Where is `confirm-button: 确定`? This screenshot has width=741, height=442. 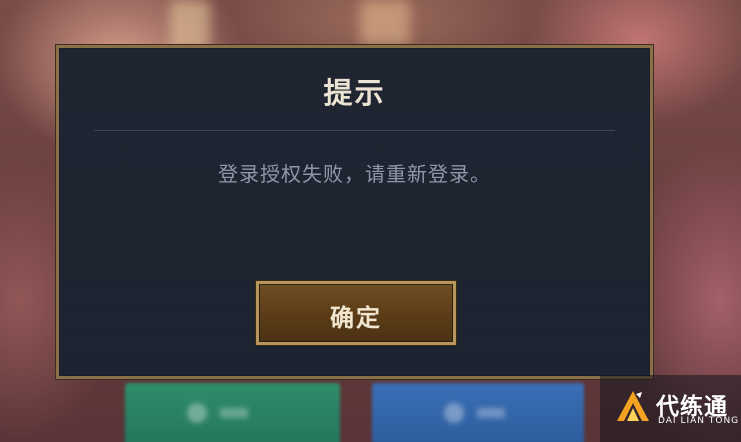
confirm-button: 确定 is located at coordinates (356, 313).